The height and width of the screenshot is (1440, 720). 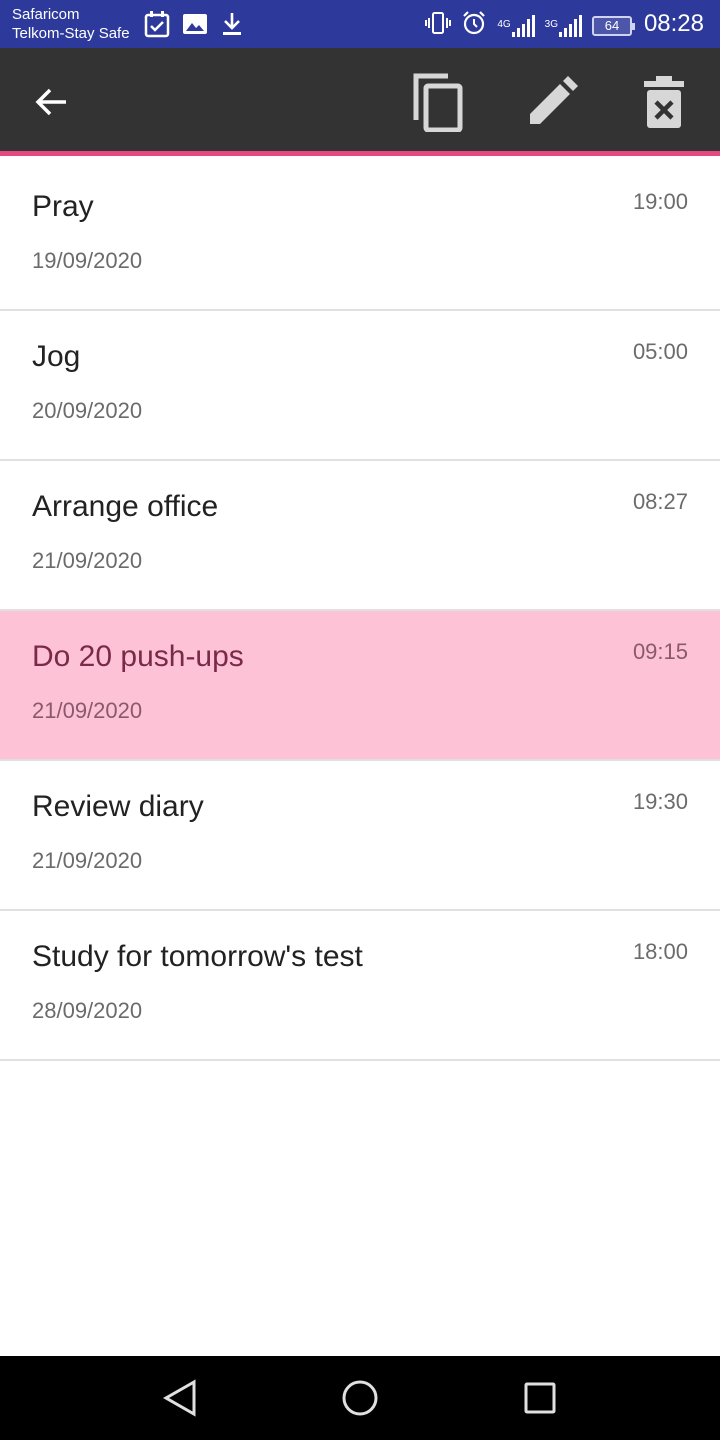 I want to click on carrier-primary: Safaricom, so click(x=46, y=14).